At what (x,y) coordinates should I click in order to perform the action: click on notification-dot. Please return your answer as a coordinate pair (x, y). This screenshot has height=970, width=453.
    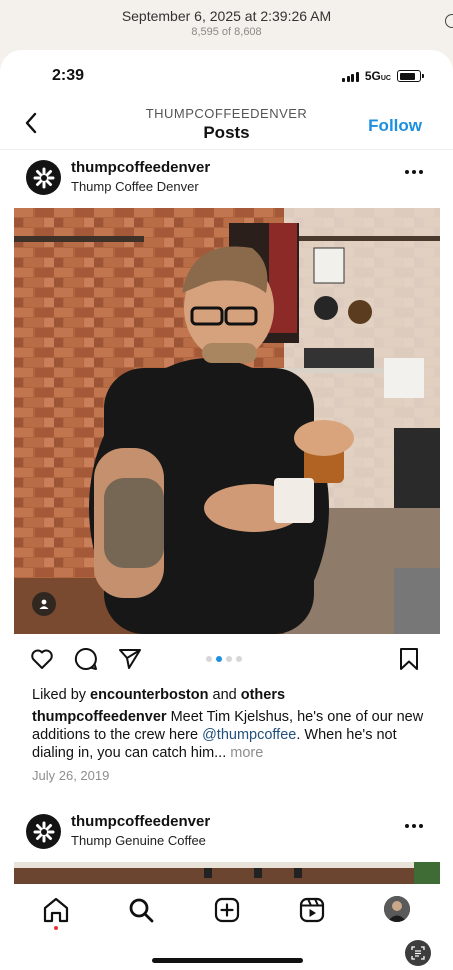
    Looking at the image, I should click on (56, 928).